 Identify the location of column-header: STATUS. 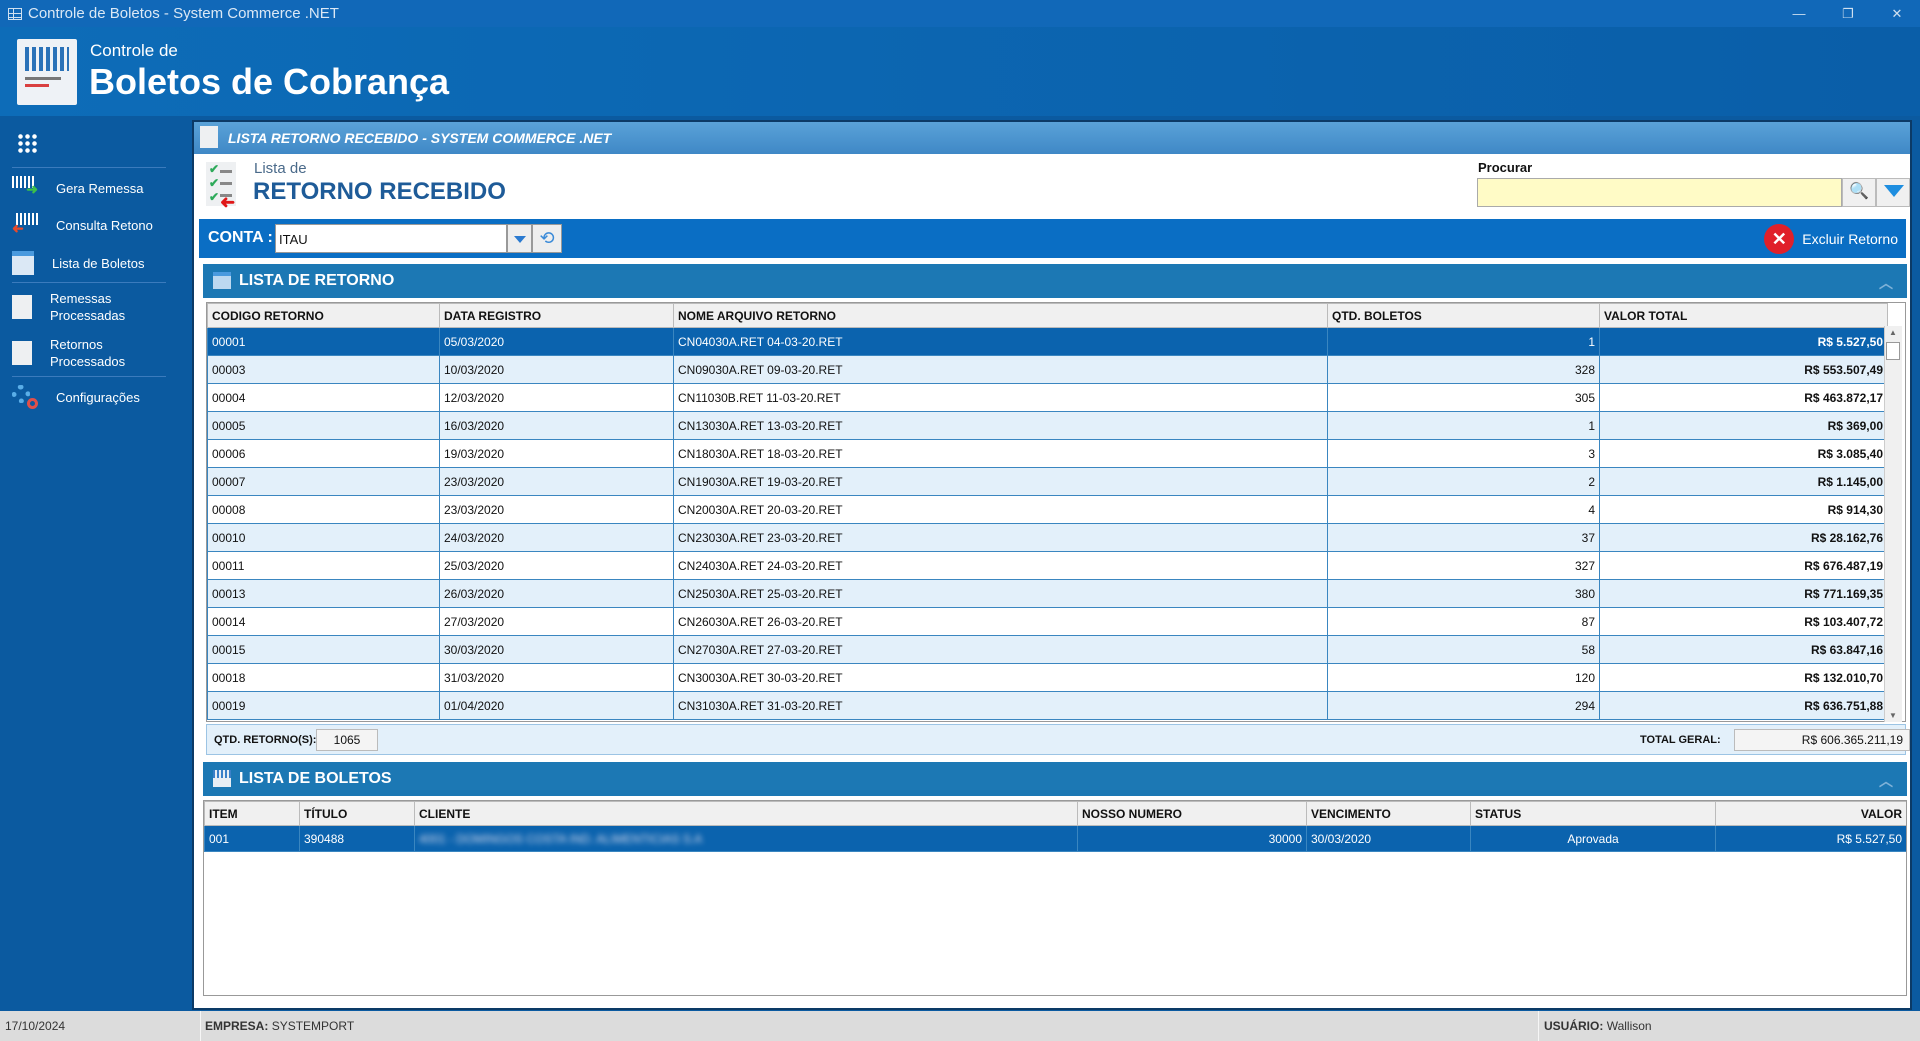
(1593, 813).